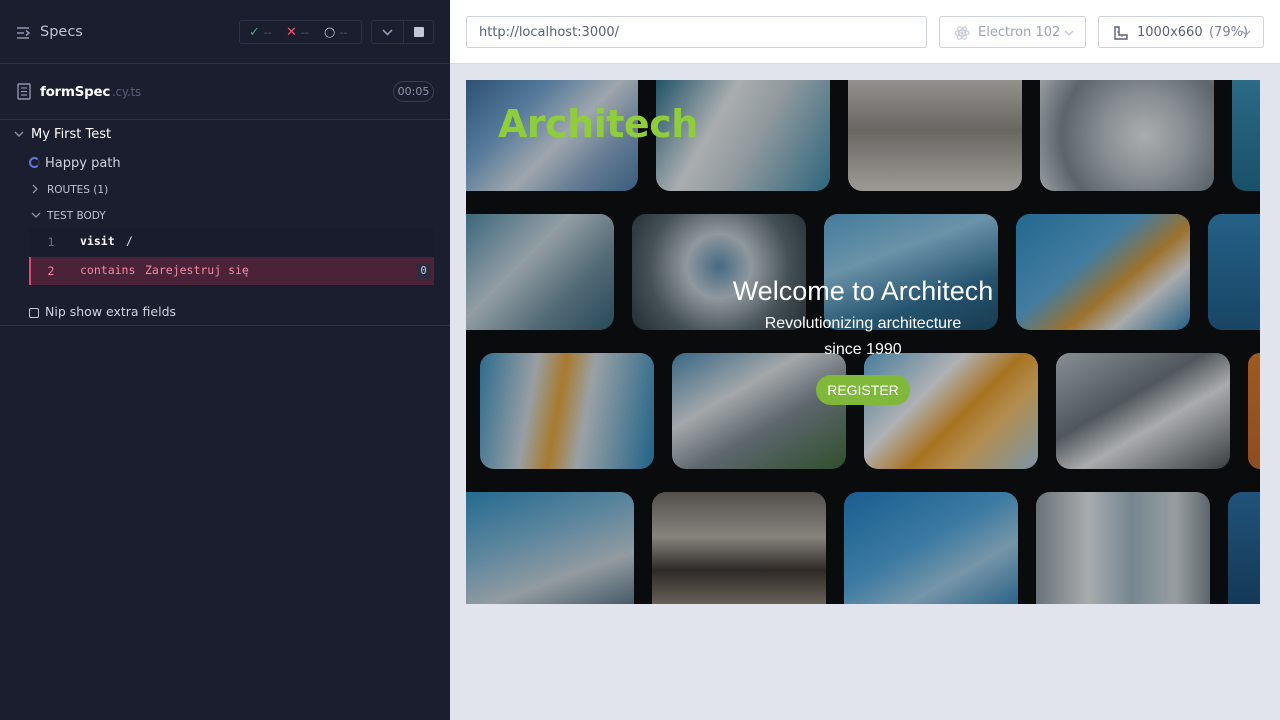 The image size is (1280, 720). What do you see at coordinates (863, 291) in the screenshot?
I see `hero-title: Welcome to Architech` at bounding box center [863, 291].